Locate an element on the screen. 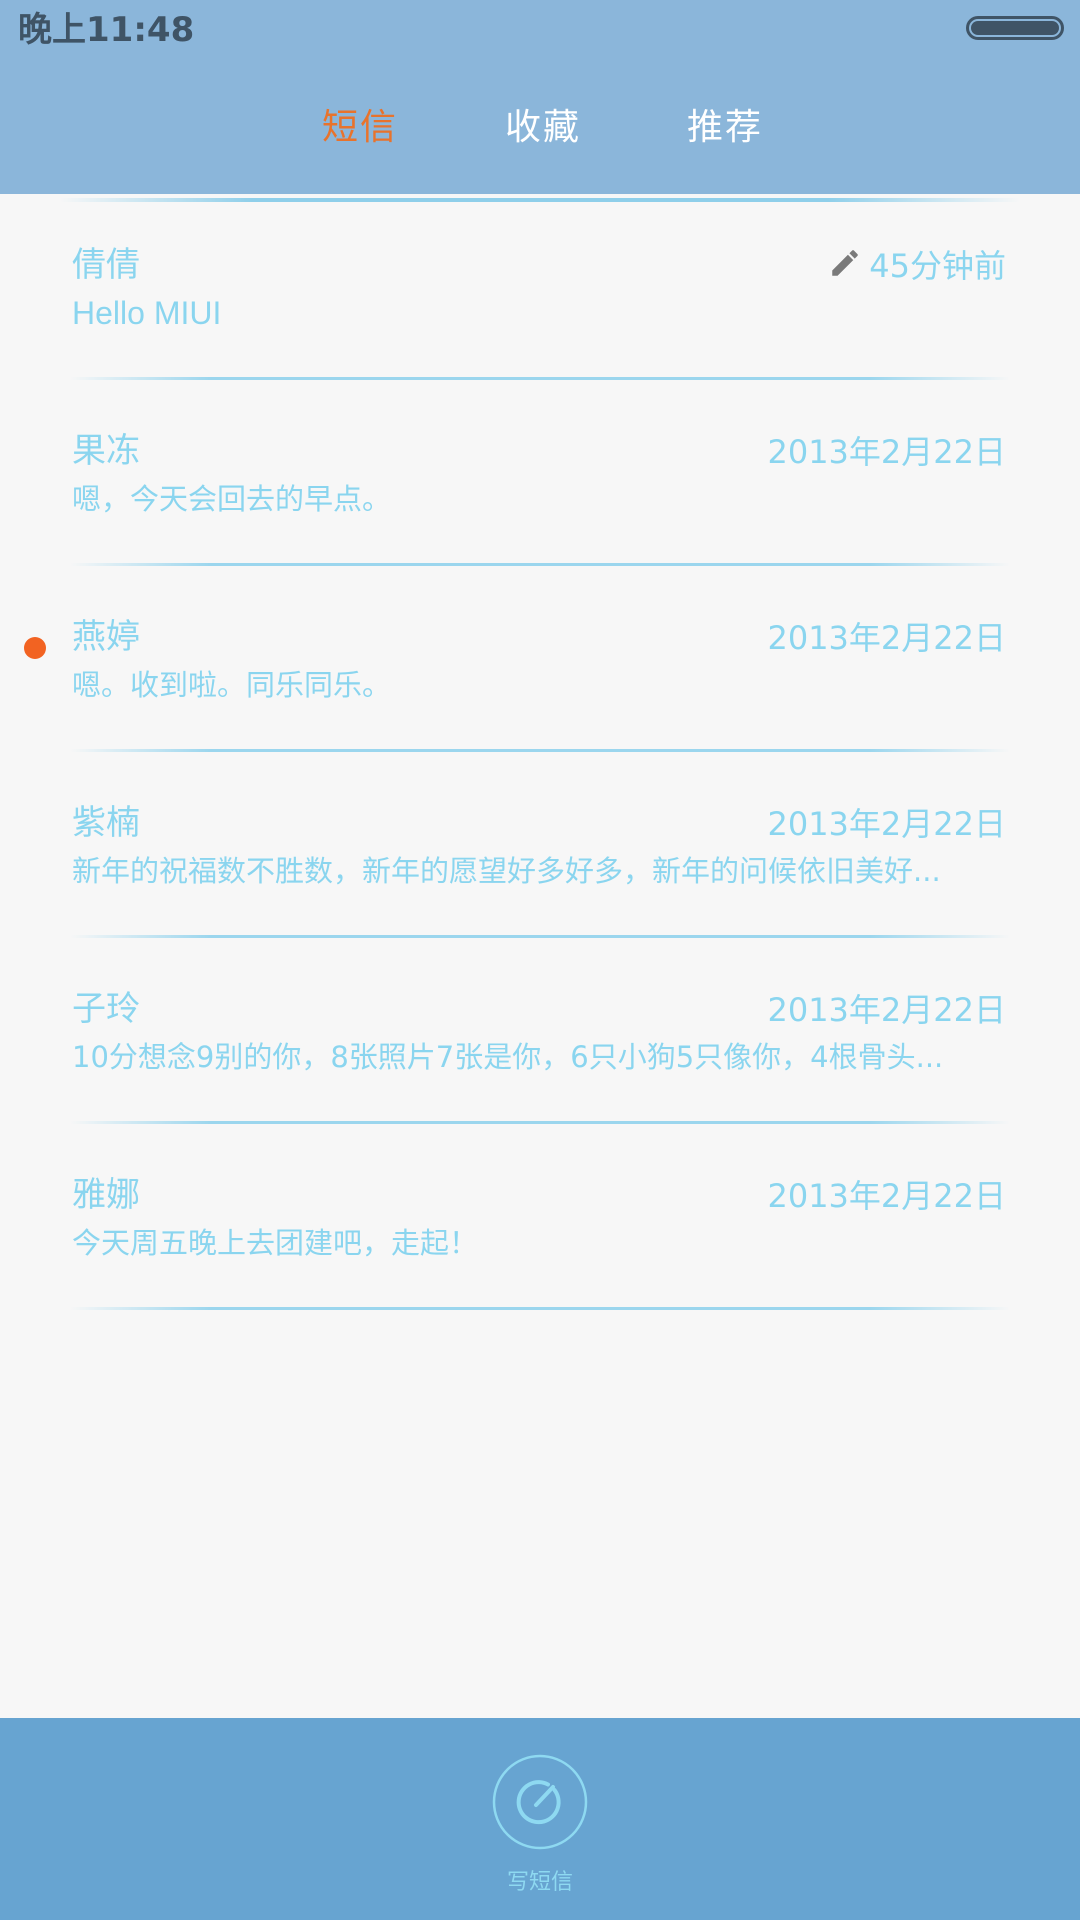 The width and height of the screenshot is (1080, 1920). conversation-row: 倩倩 45分钟前 Hello MIUI is located at coordinates (540, 287).